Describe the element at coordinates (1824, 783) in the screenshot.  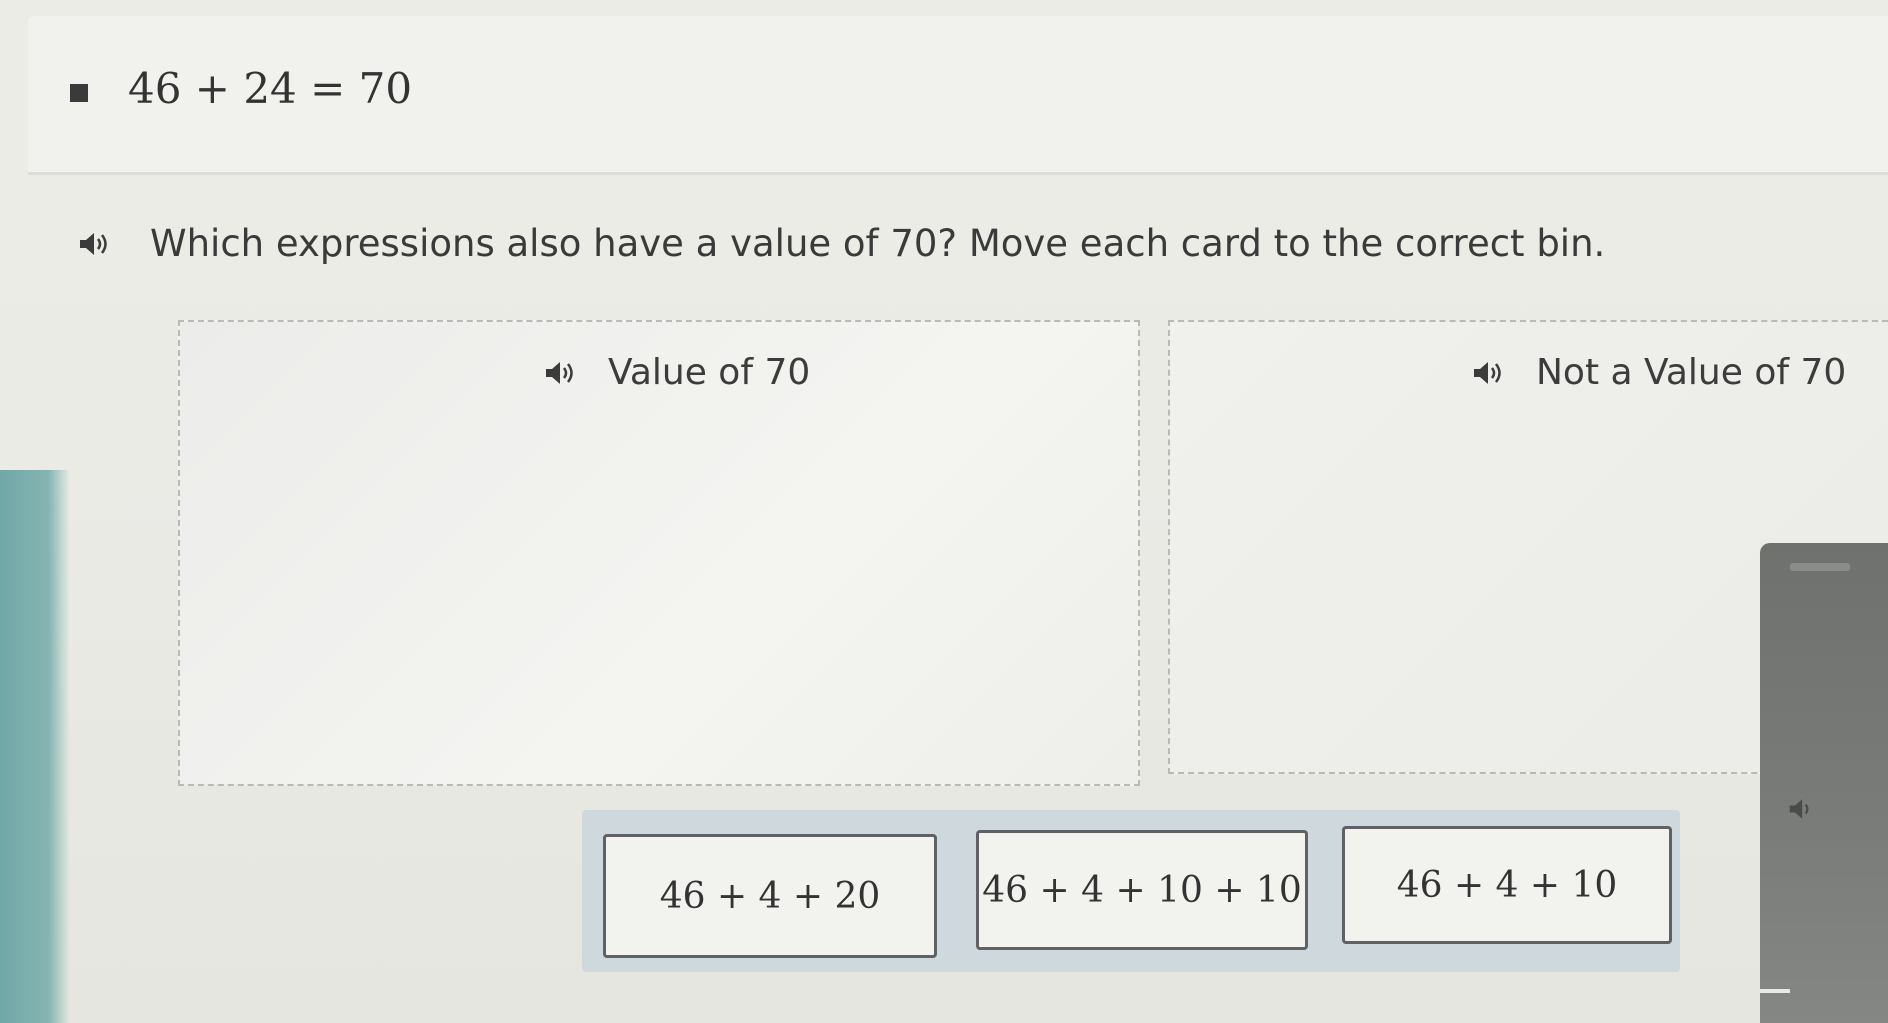
I see `side-panel` at that location.